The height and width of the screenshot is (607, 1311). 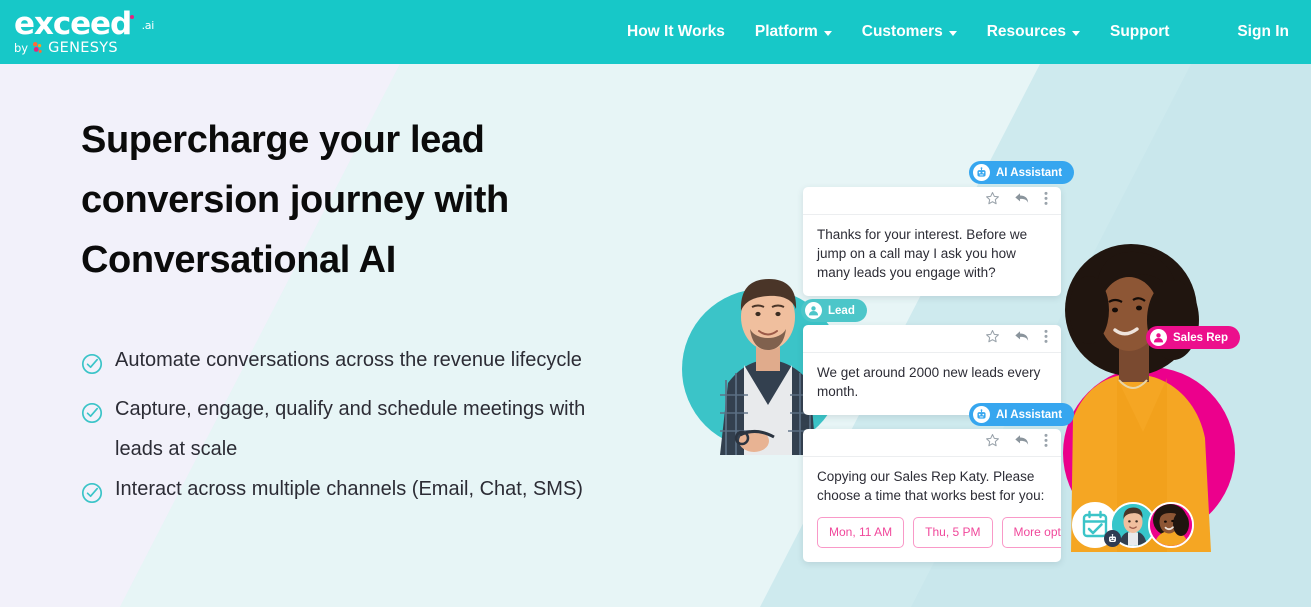 I want to click on nav-label: Support, so click(x=1140, y=31).